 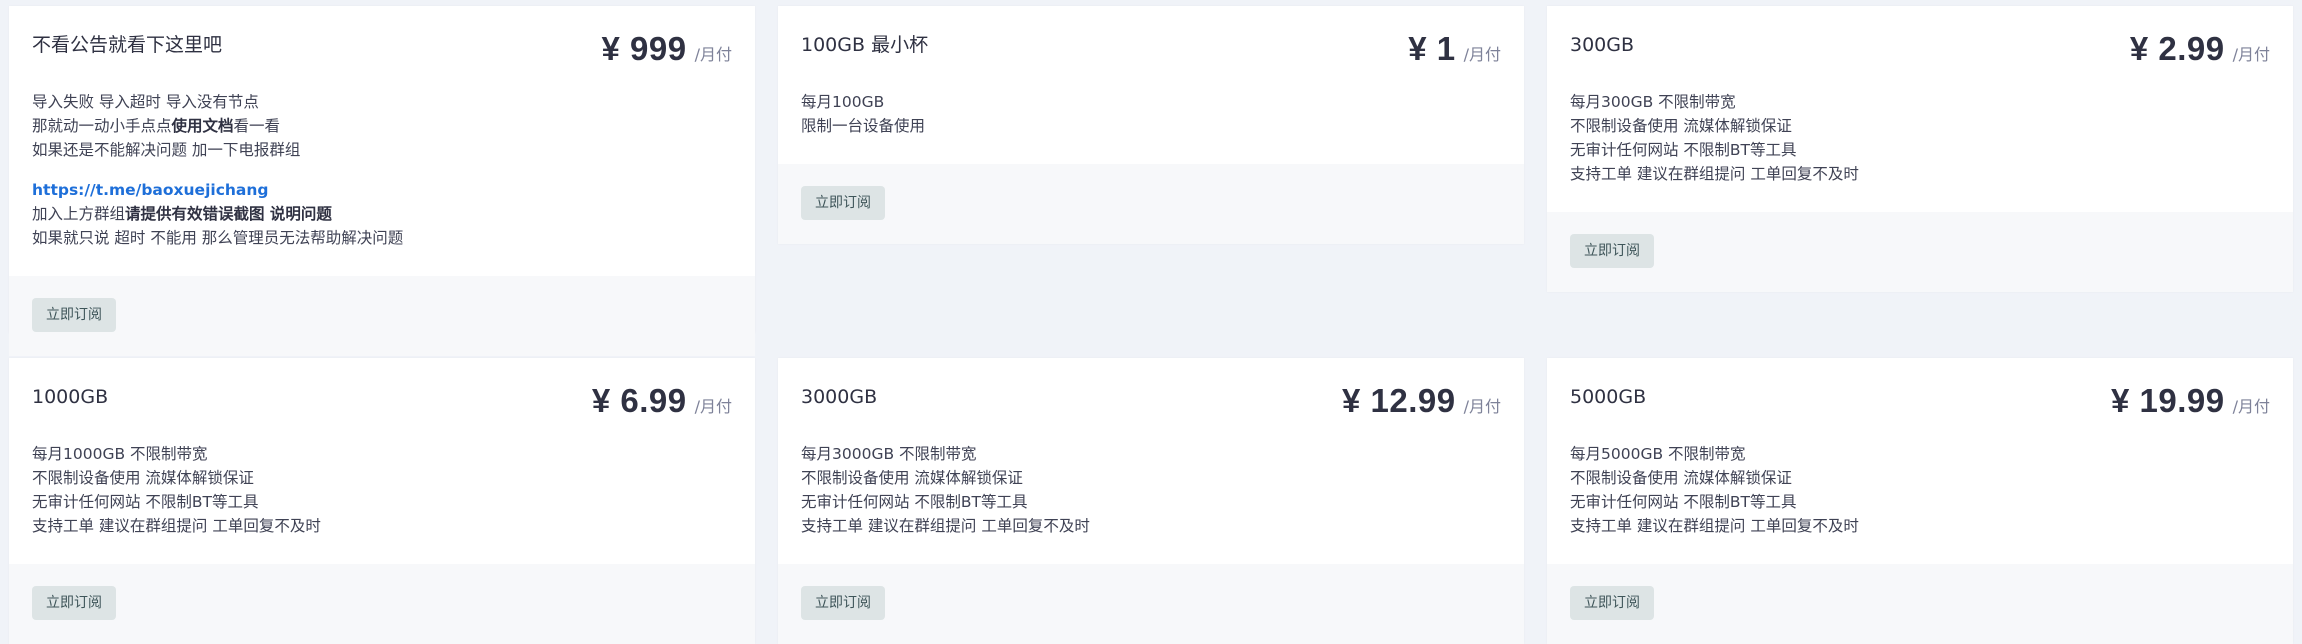 I want to click on plan-title: 1000GB, so click(x=70, y=397).